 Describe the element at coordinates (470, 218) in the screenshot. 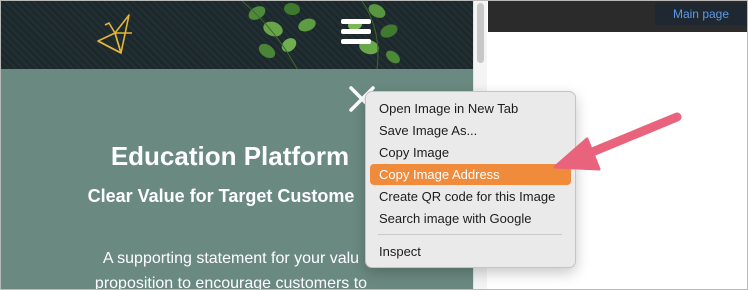

I see `menu-item-search-image-google: Search image with Google` at that location.